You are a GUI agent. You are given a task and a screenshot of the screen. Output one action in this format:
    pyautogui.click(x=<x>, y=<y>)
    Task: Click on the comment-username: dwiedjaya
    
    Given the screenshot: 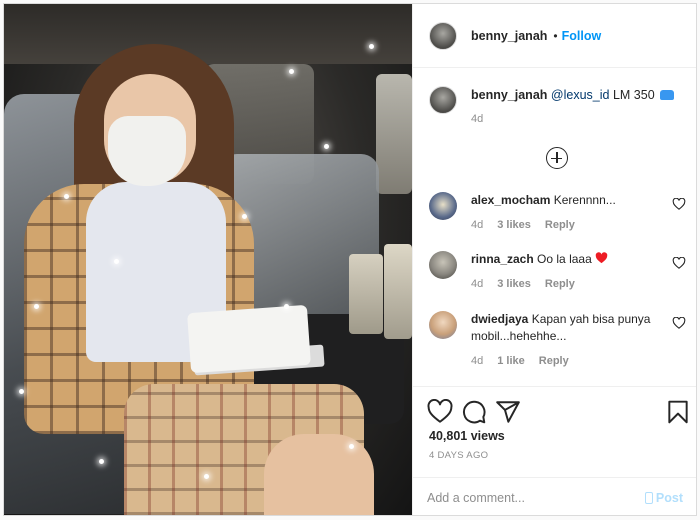 What is the action you would take?
    pyautogui.click(x=499, y=319)
    